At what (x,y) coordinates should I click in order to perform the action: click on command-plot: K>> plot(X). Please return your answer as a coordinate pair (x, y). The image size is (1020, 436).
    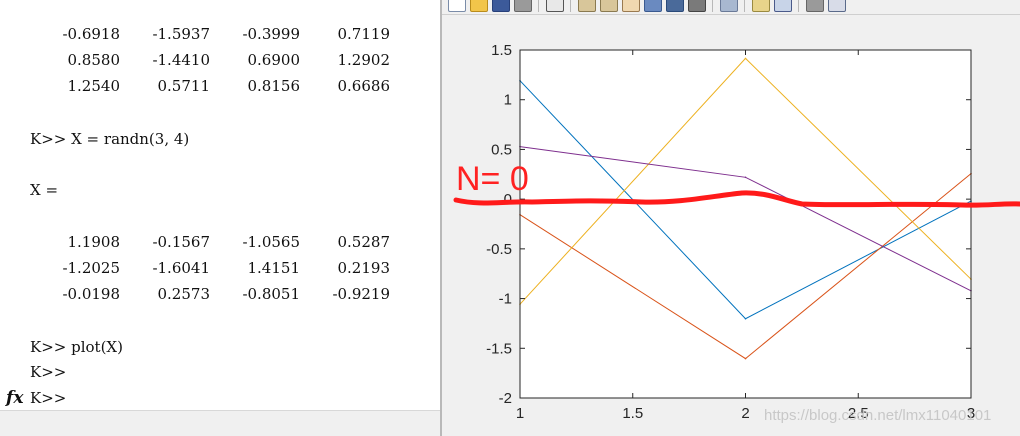
    Looking at the image, I should click on (76, 347).